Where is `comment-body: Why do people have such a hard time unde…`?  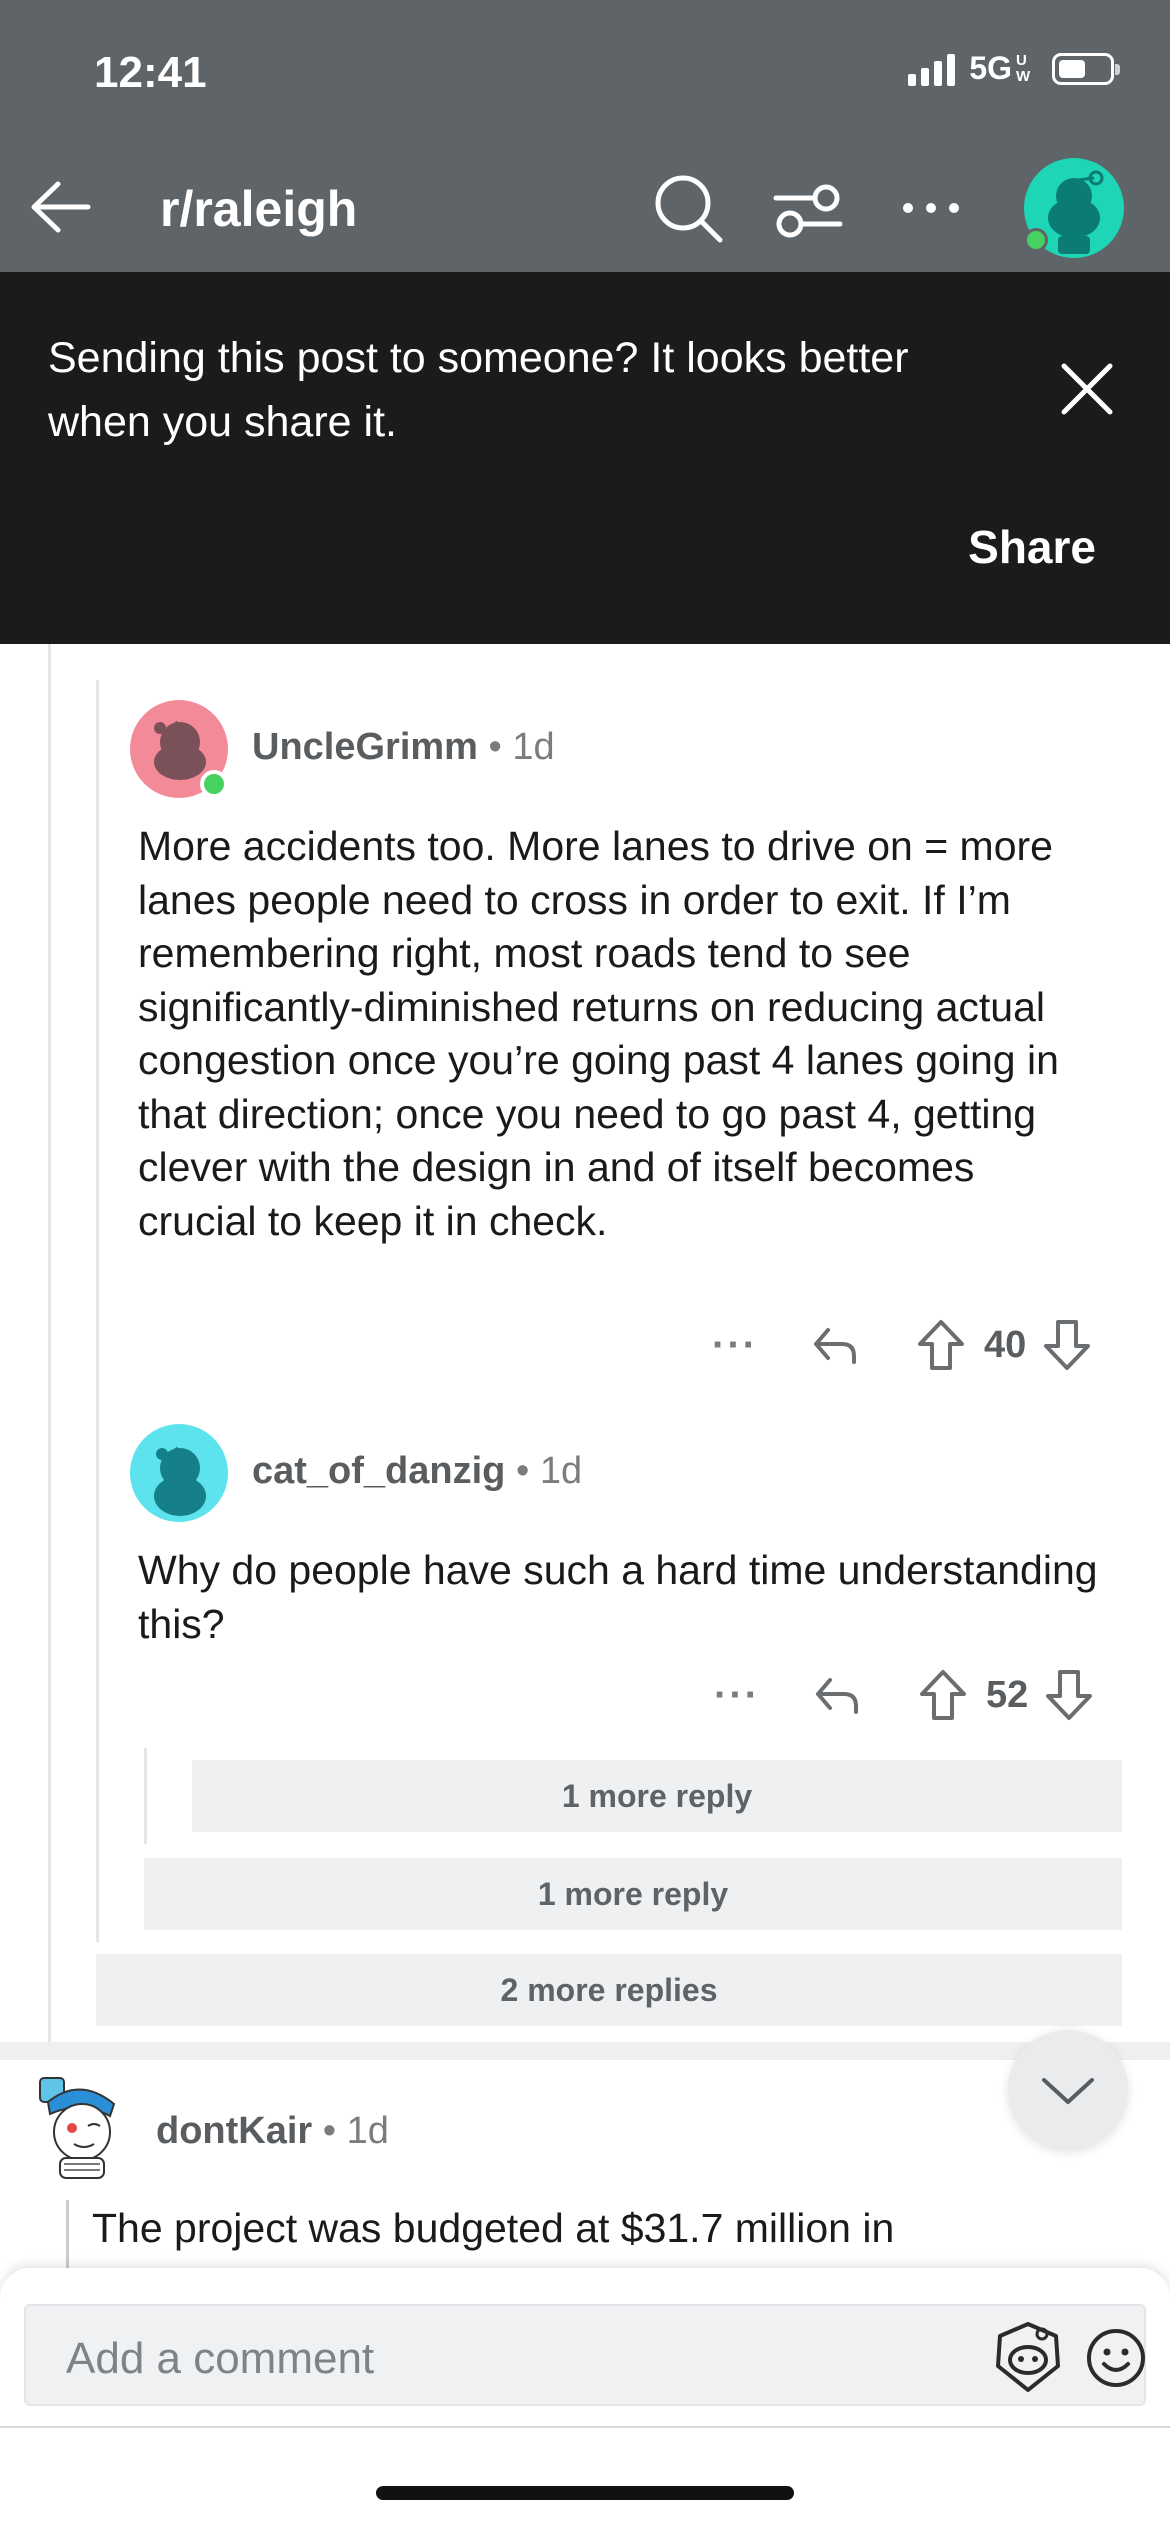
comment-body: Why do people have such a hard time unde… is located at coordinates (618, 1597).